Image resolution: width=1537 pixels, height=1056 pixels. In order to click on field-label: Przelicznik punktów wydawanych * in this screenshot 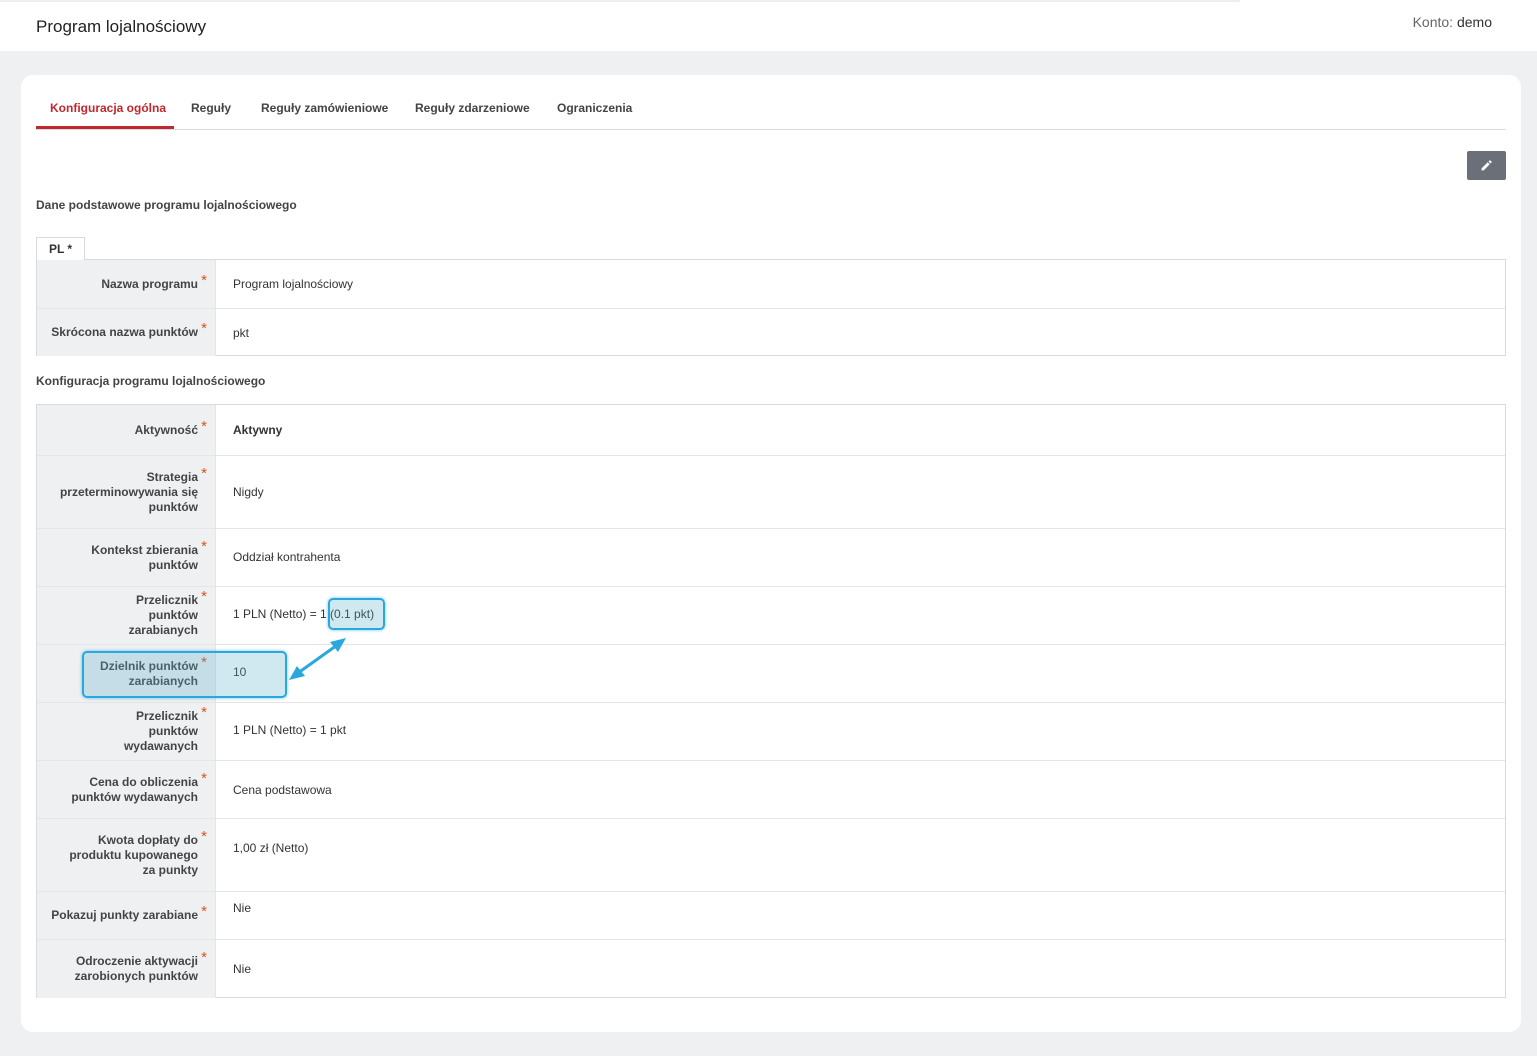, I will do `click(126, 731)`.